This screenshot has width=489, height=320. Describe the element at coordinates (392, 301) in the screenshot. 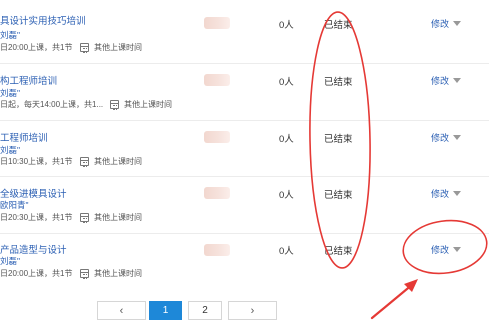

I see `pointer-arrow-shaft` at that location.